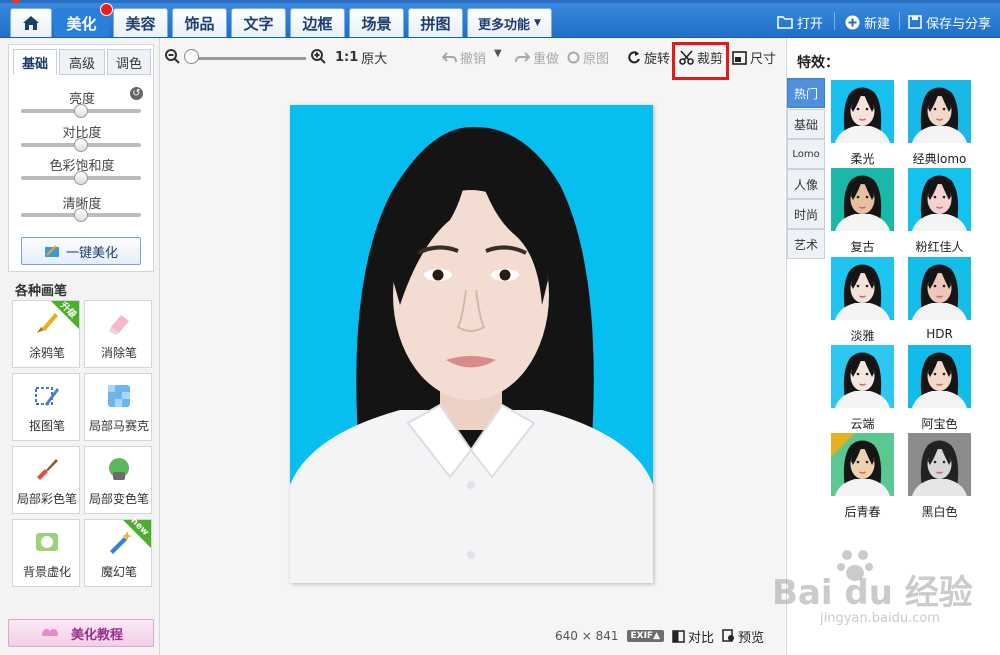 This screenshot has height=655, width=1000. I want to click on effect-thumbnail: 粉红佳人, so click(939, 211).